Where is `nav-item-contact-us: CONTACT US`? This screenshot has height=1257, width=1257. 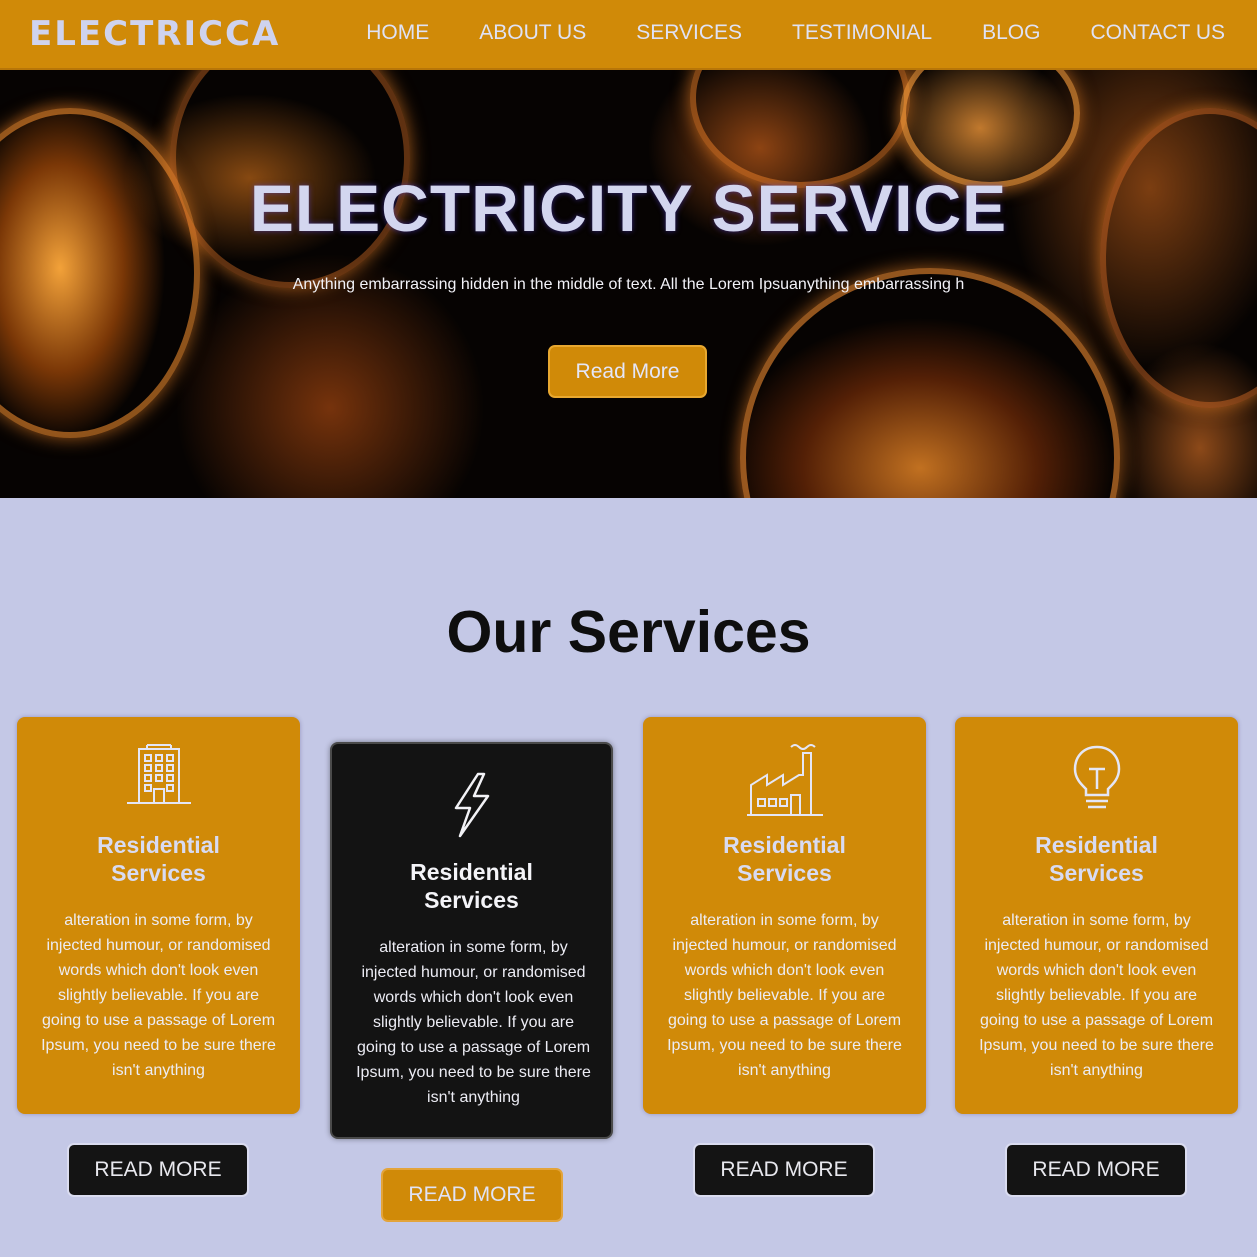 nav-item-contact-us: CONTACT US is located at coordinates (1157, 33).